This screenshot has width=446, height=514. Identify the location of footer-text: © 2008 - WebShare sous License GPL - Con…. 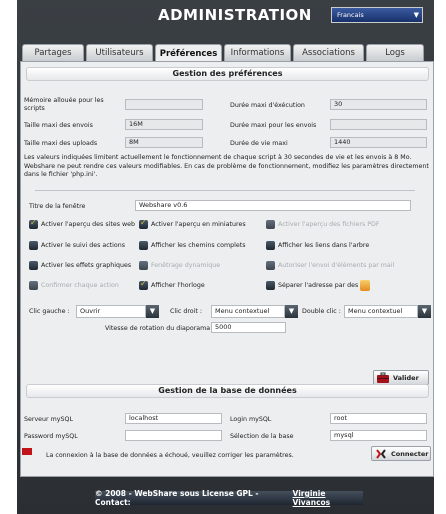
(177, 498).